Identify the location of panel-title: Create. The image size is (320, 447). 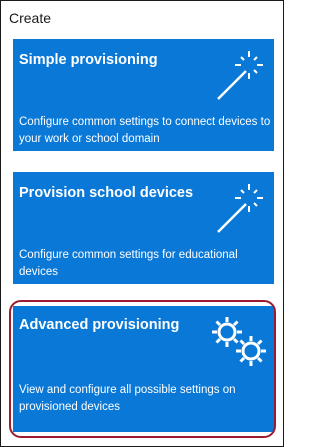
(30, 18).